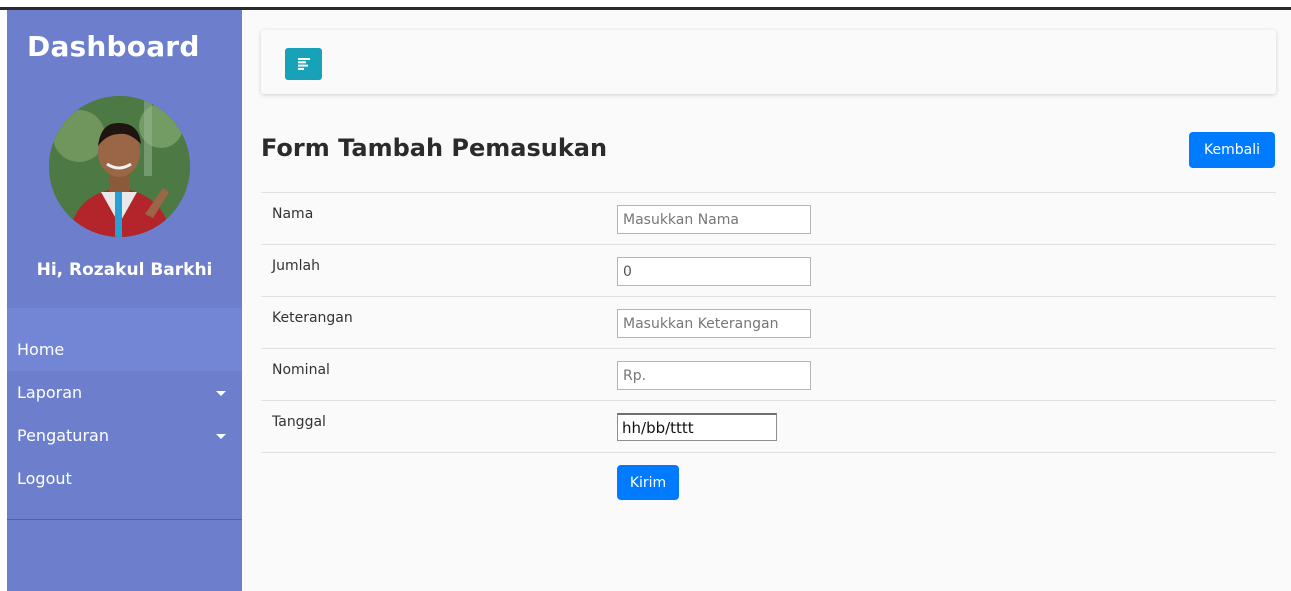 The width and height of the screenshot is (1291, 591). What do you see at coordinates (648, 482) in the screenshot?
I see `submit-button: Kirim` at bounding box center [648, 482].